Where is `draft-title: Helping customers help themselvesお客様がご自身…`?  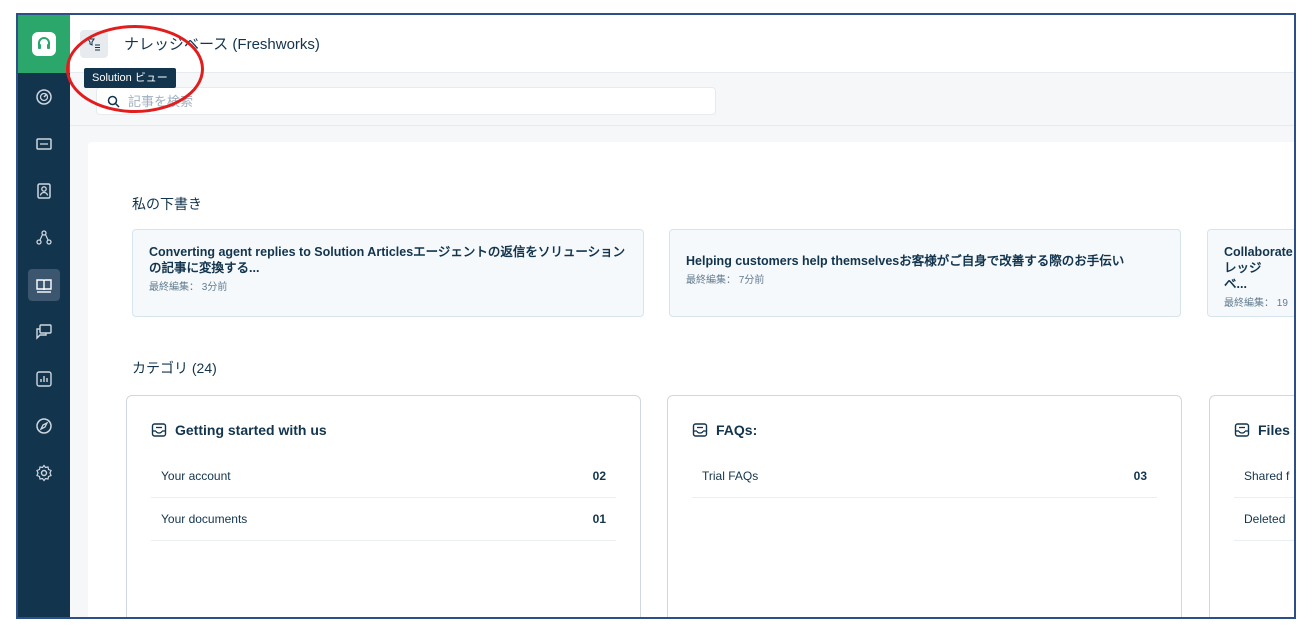 draft-title: Helping customers help themselvesお客様がご自身… is located at coordinates (925, 261).